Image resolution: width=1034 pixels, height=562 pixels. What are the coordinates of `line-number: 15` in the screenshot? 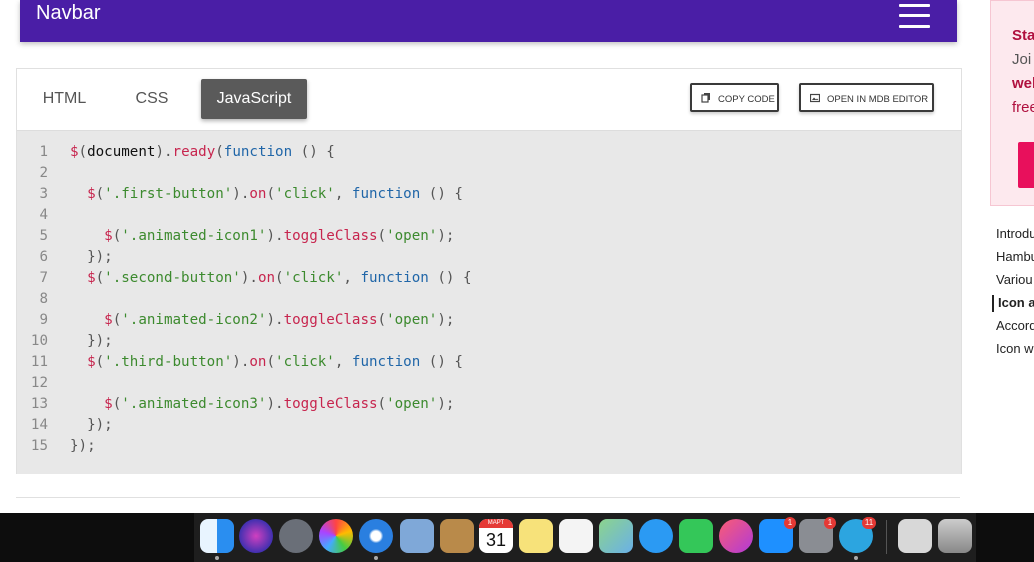 It's located at (39, 446).